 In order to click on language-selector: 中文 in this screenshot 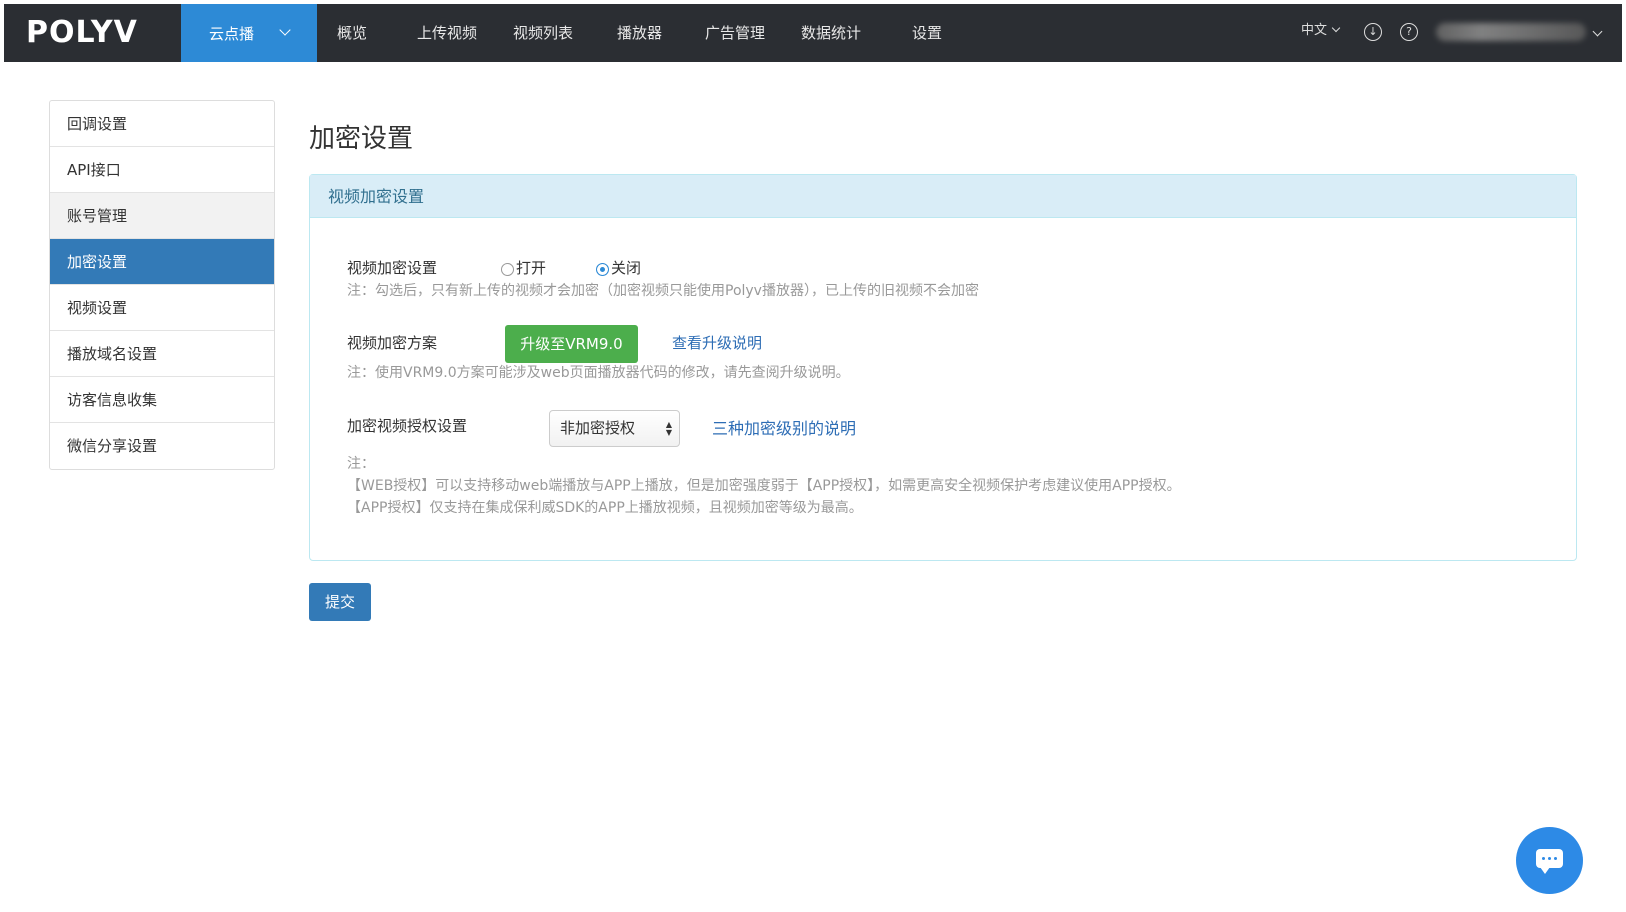, I will do `click(1321, 33)`.